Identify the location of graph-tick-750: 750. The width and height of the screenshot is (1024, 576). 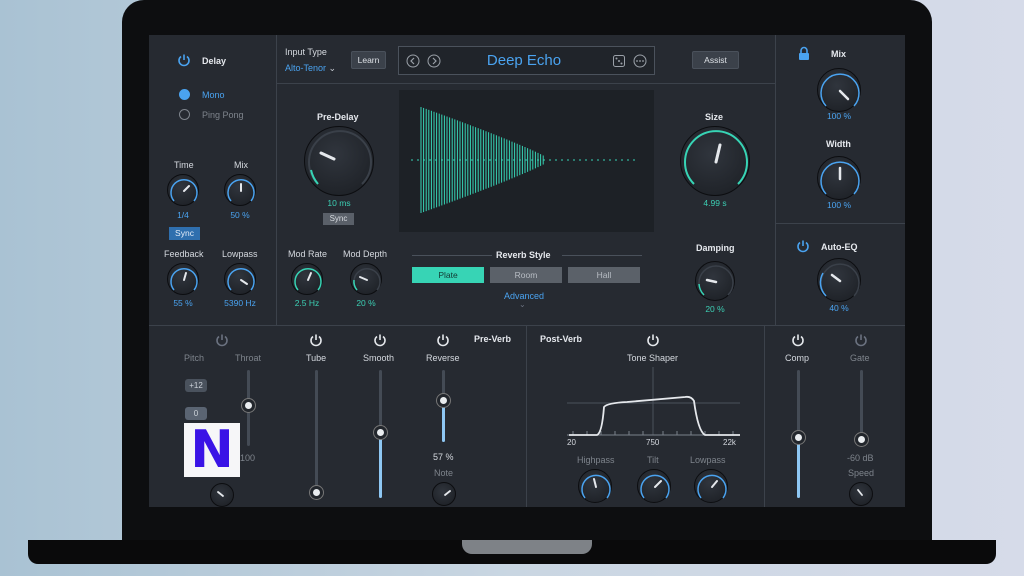
(653, 442).